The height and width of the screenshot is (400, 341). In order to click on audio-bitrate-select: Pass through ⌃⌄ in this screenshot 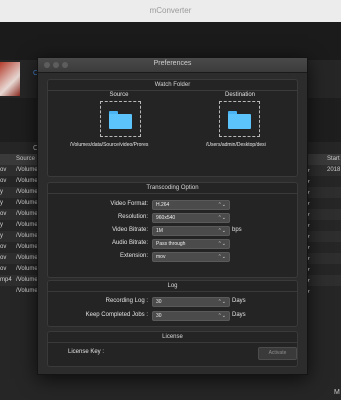, I will do `click(191, 244)`.